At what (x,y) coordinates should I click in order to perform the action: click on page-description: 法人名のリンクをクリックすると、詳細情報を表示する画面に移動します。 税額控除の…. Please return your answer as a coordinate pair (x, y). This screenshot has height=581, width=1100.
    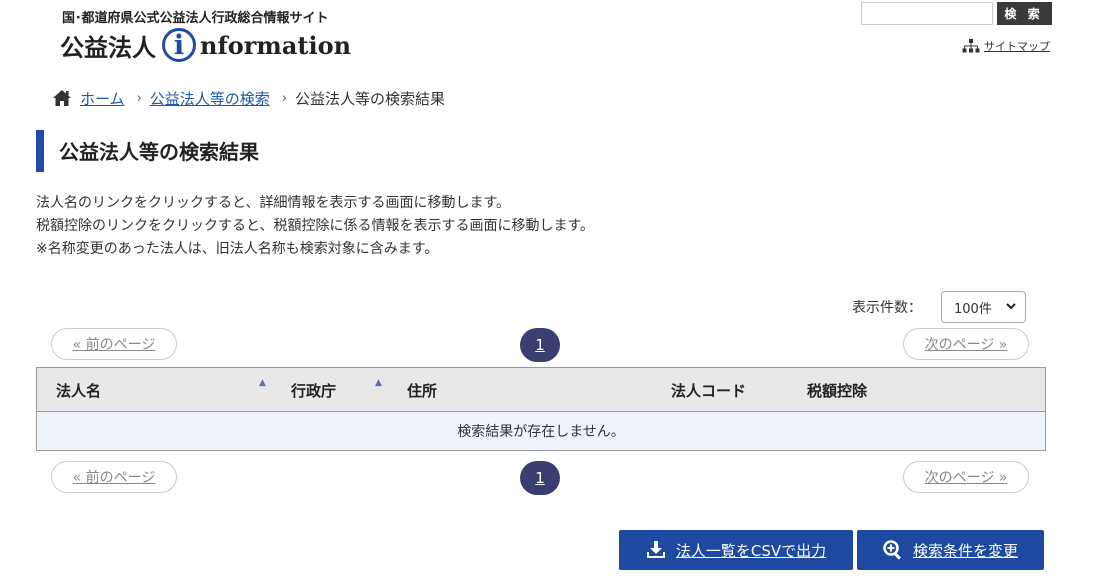
    Looking at the image, I should click on (315, 226).